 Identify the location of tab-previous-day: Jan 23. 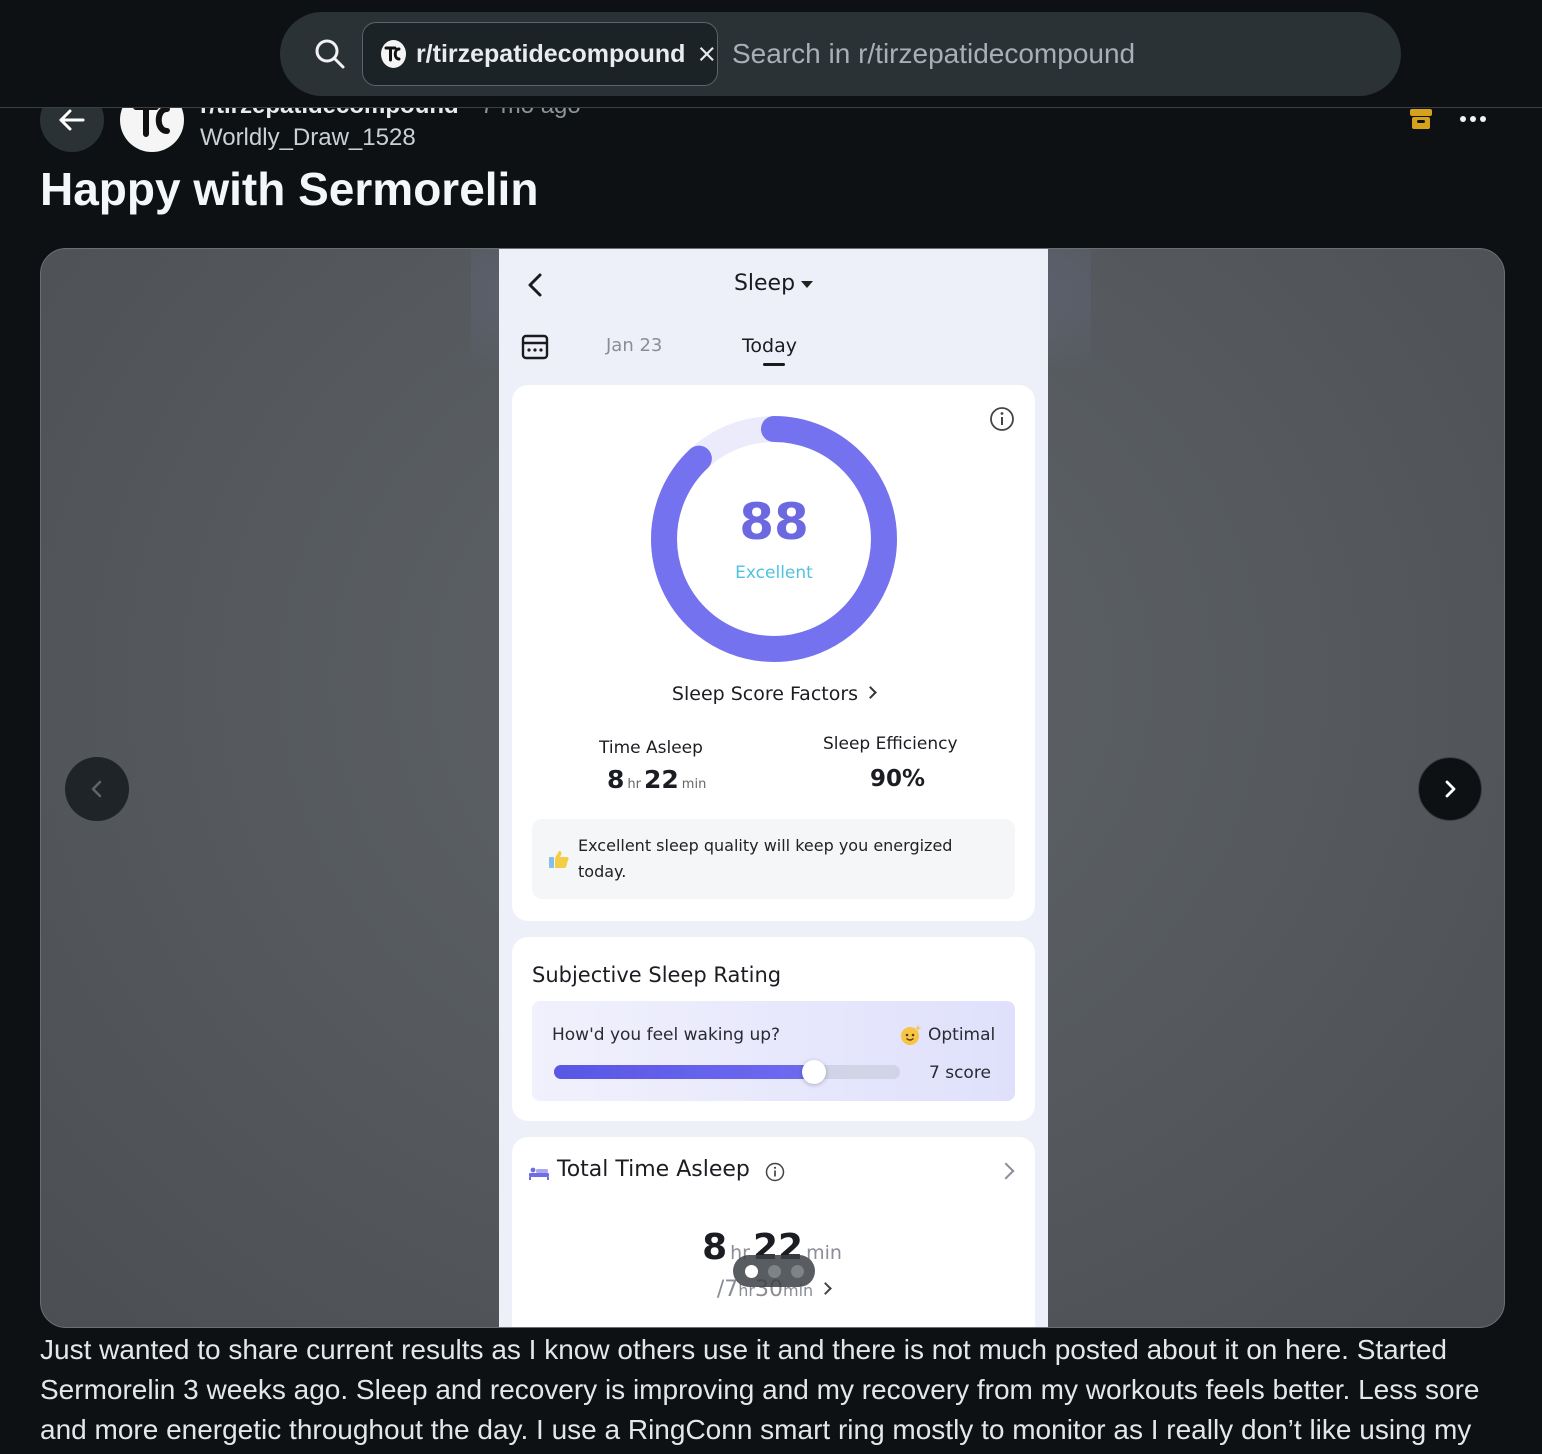
(634, 345).